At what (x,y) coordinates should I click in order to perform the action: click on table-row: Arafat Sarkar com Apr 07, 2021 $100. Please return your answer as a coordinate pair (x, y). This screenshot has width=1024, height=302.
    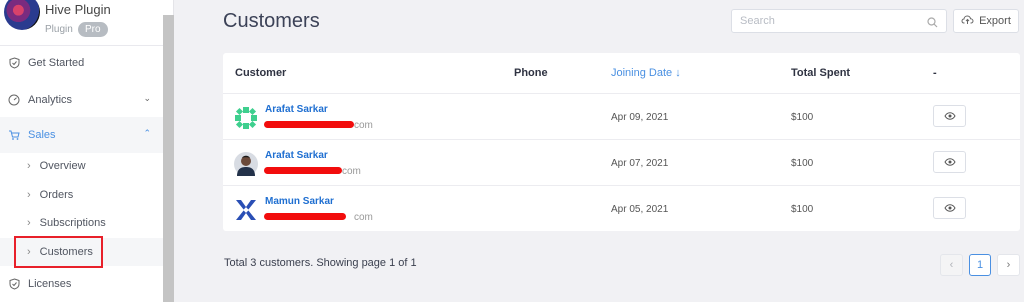
    Looking at the image, I should click on (621, 162).